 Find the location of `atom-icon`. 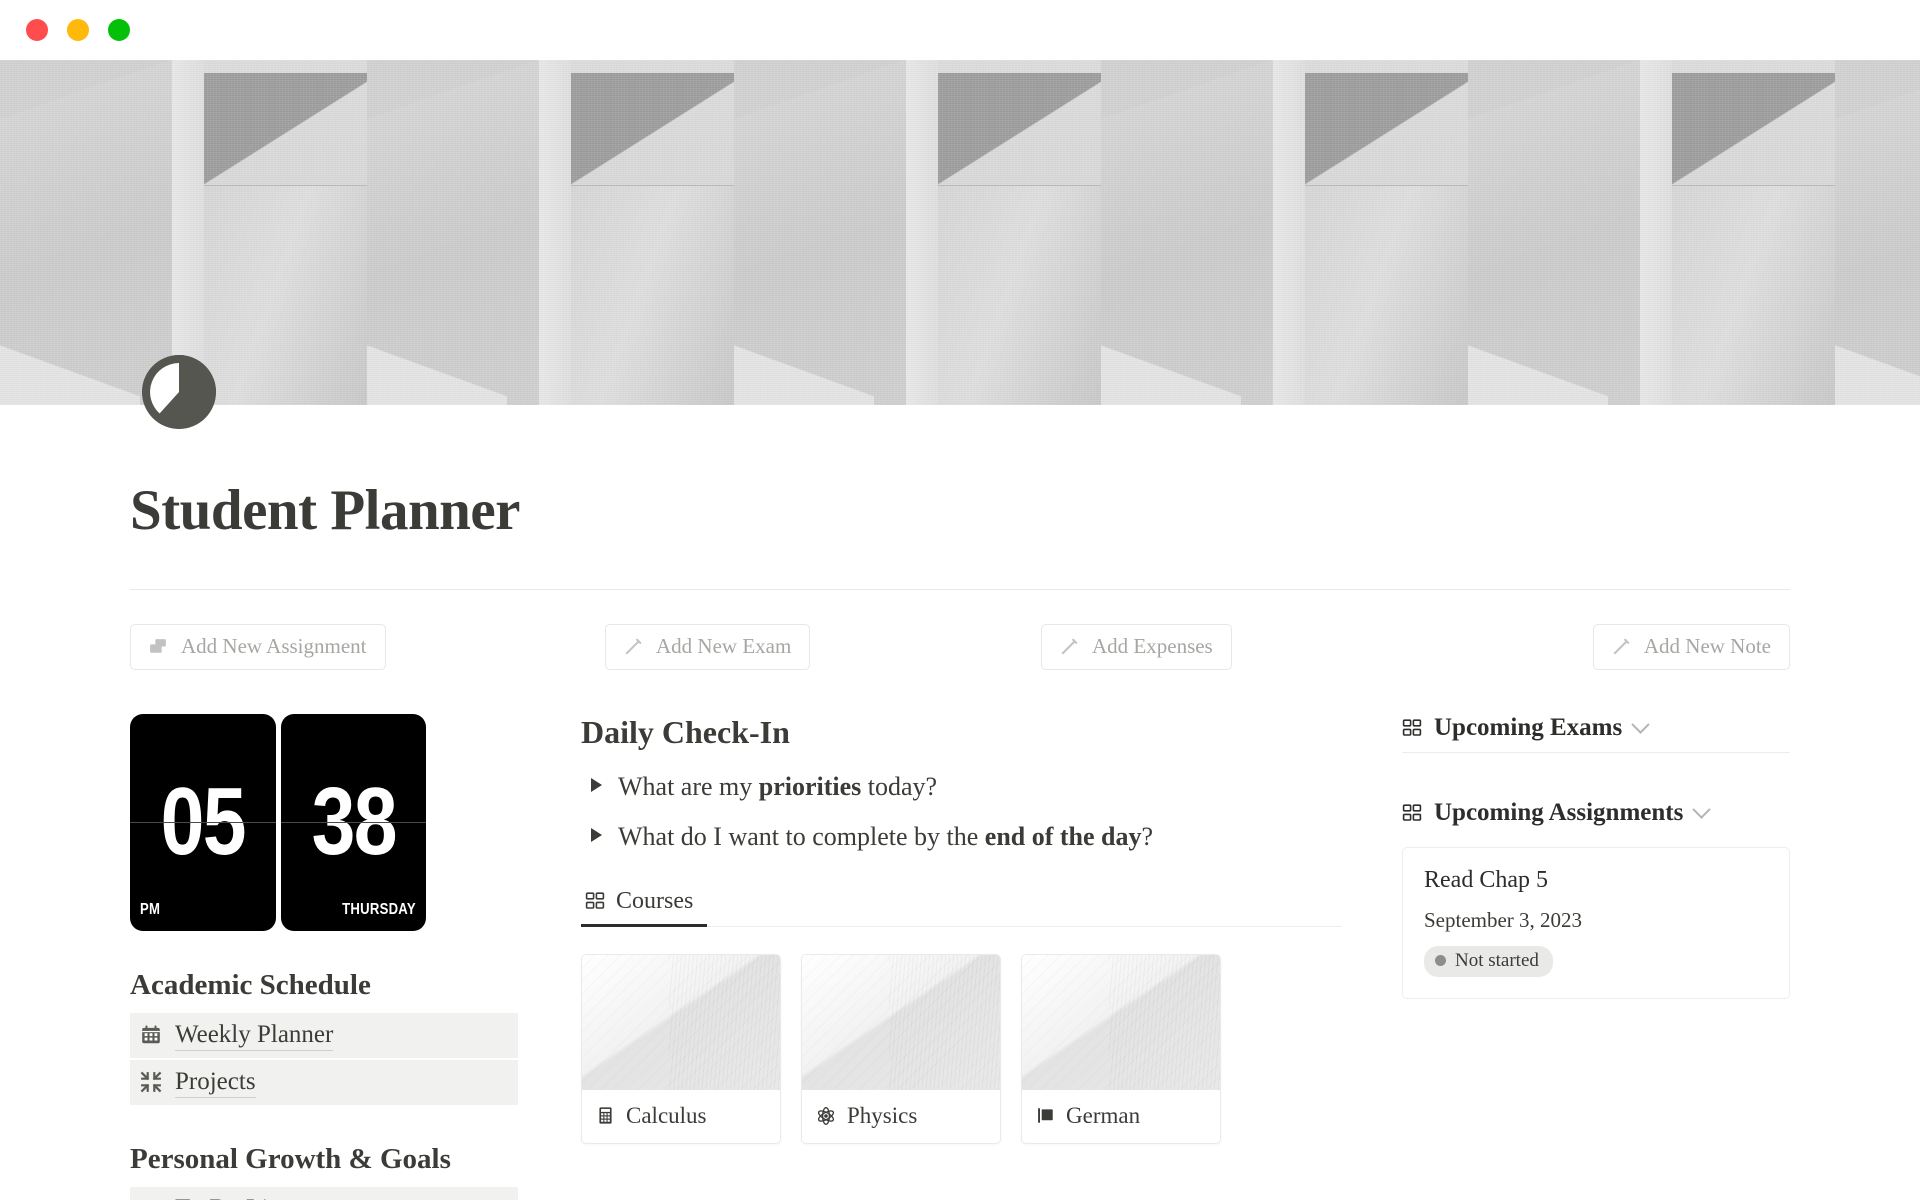

atom-icon is located at coordinates (826, 1116).